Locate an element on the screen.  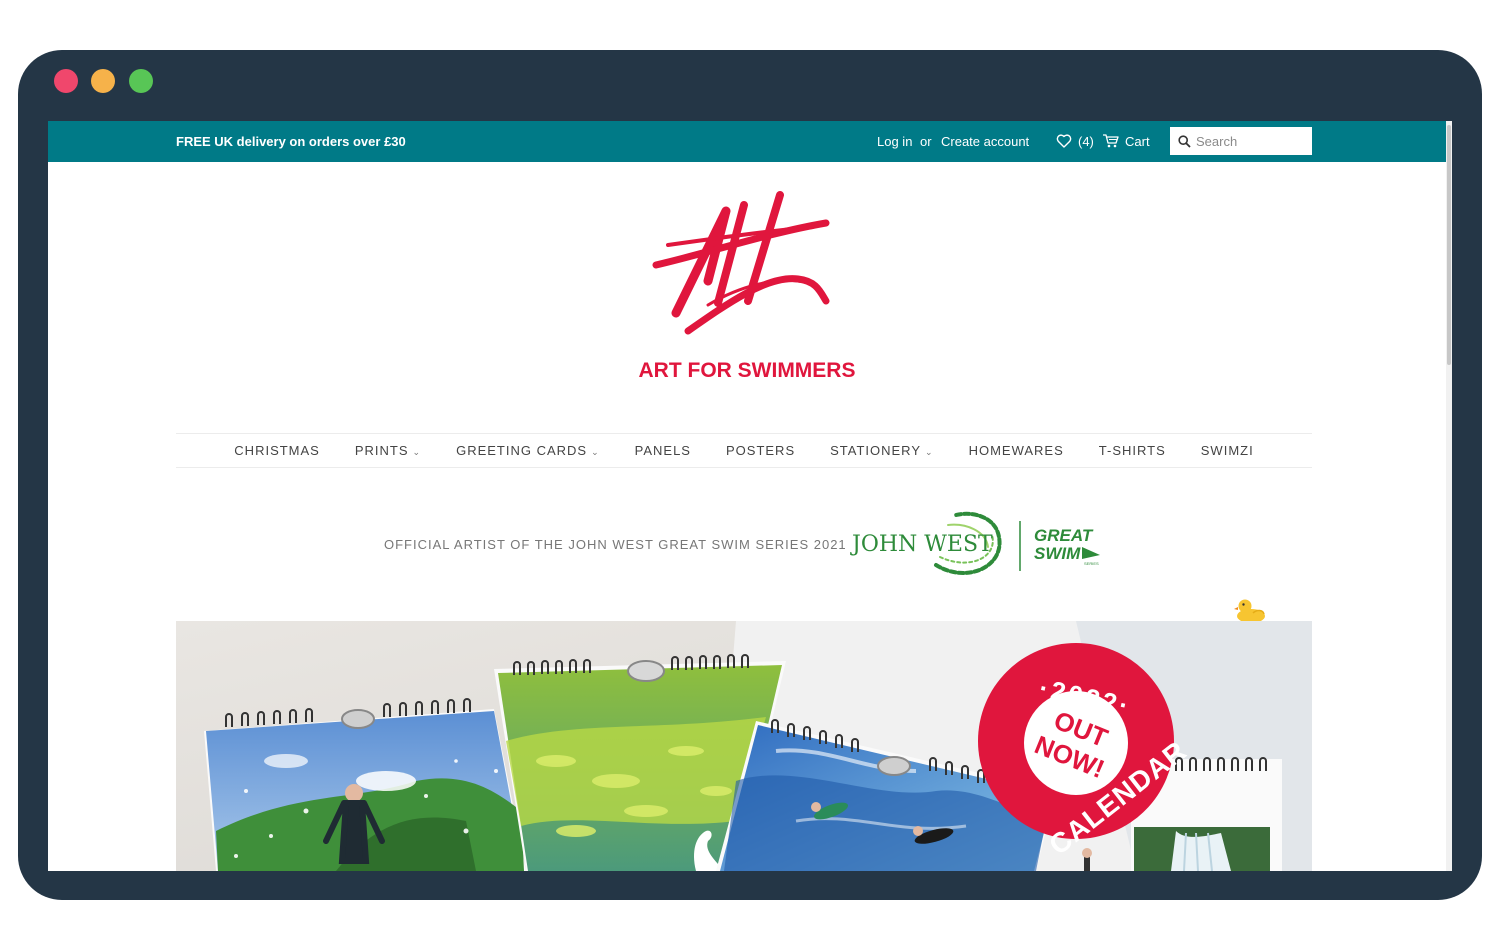
search-icon is located at coordinates (1184, 141).